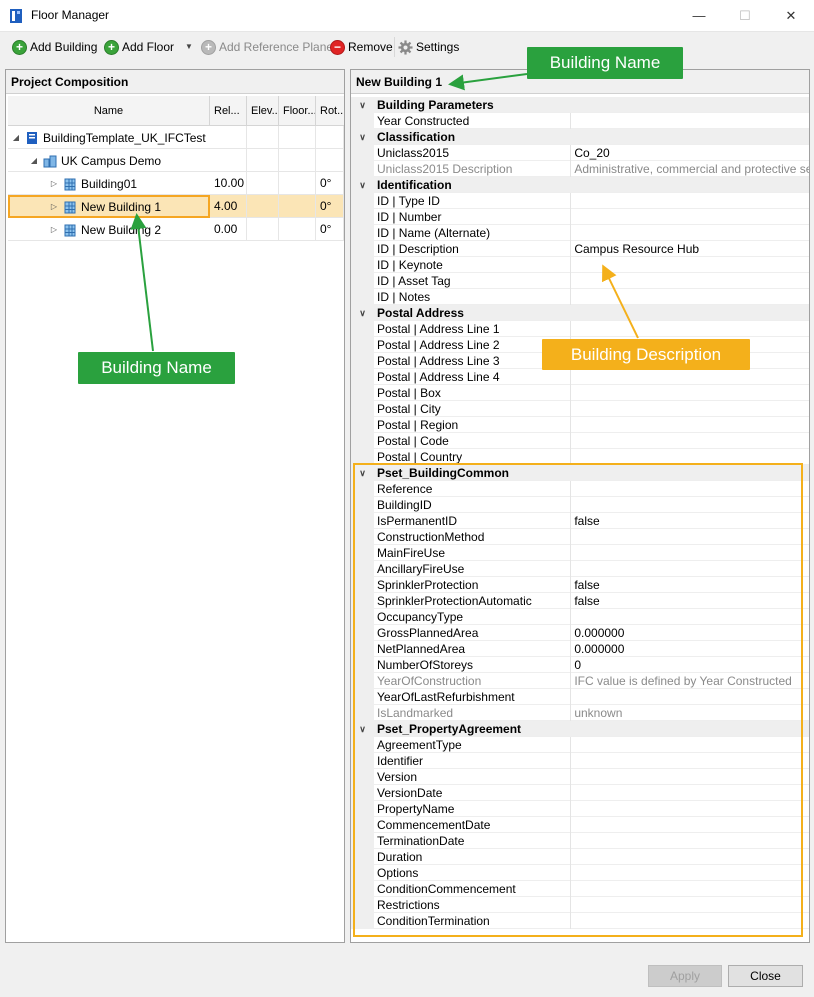 The height and width of the screenshot is (997, 814). I want to click on property-row: ID | Name (Alternate), so click(580, 233).